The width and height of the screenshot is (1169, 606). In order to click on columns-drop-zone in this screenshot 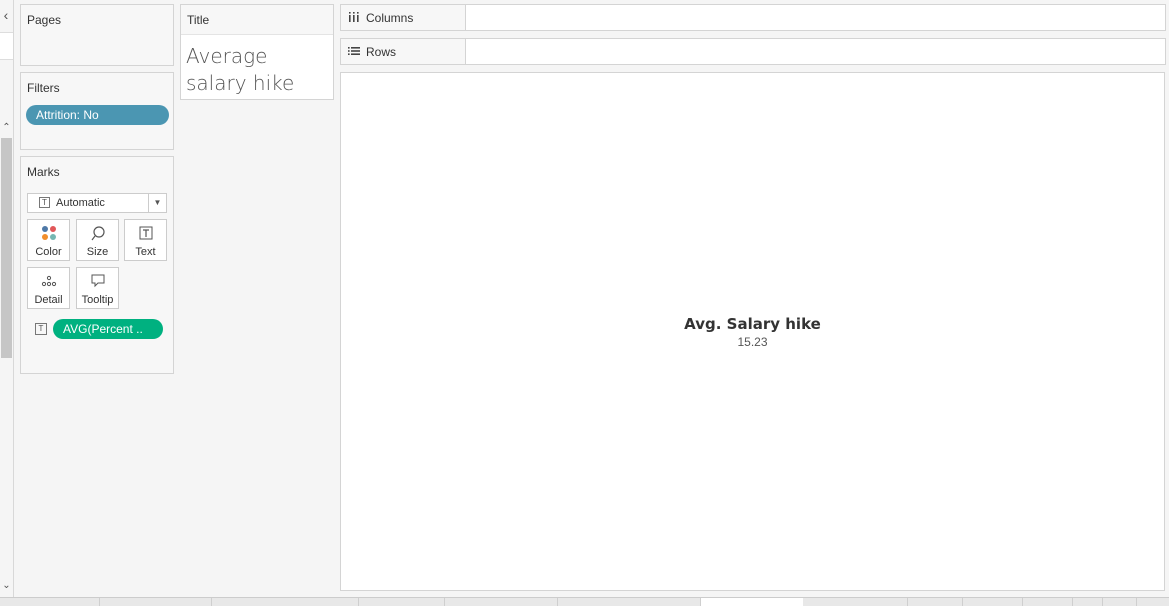, I will do `click(816, 17)`.